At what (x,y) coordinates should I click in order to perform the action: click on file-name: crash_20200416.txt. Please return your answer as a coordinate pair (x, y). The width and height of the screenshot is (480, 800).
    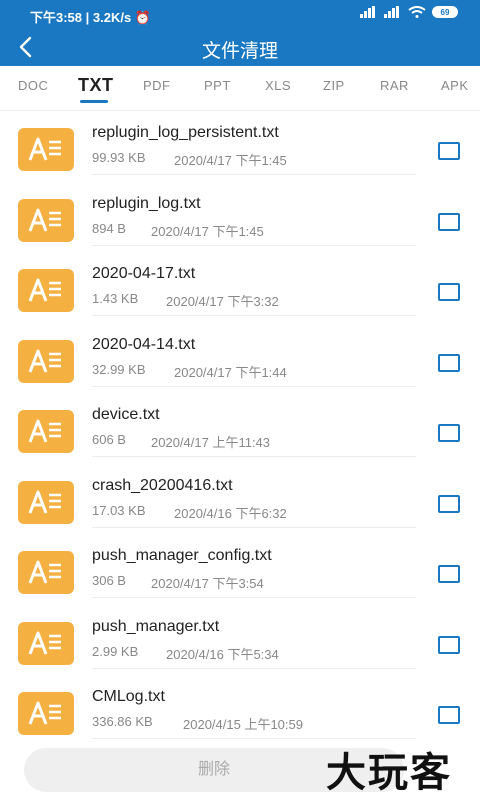
    Looking at the image, I should click on (162, 485).